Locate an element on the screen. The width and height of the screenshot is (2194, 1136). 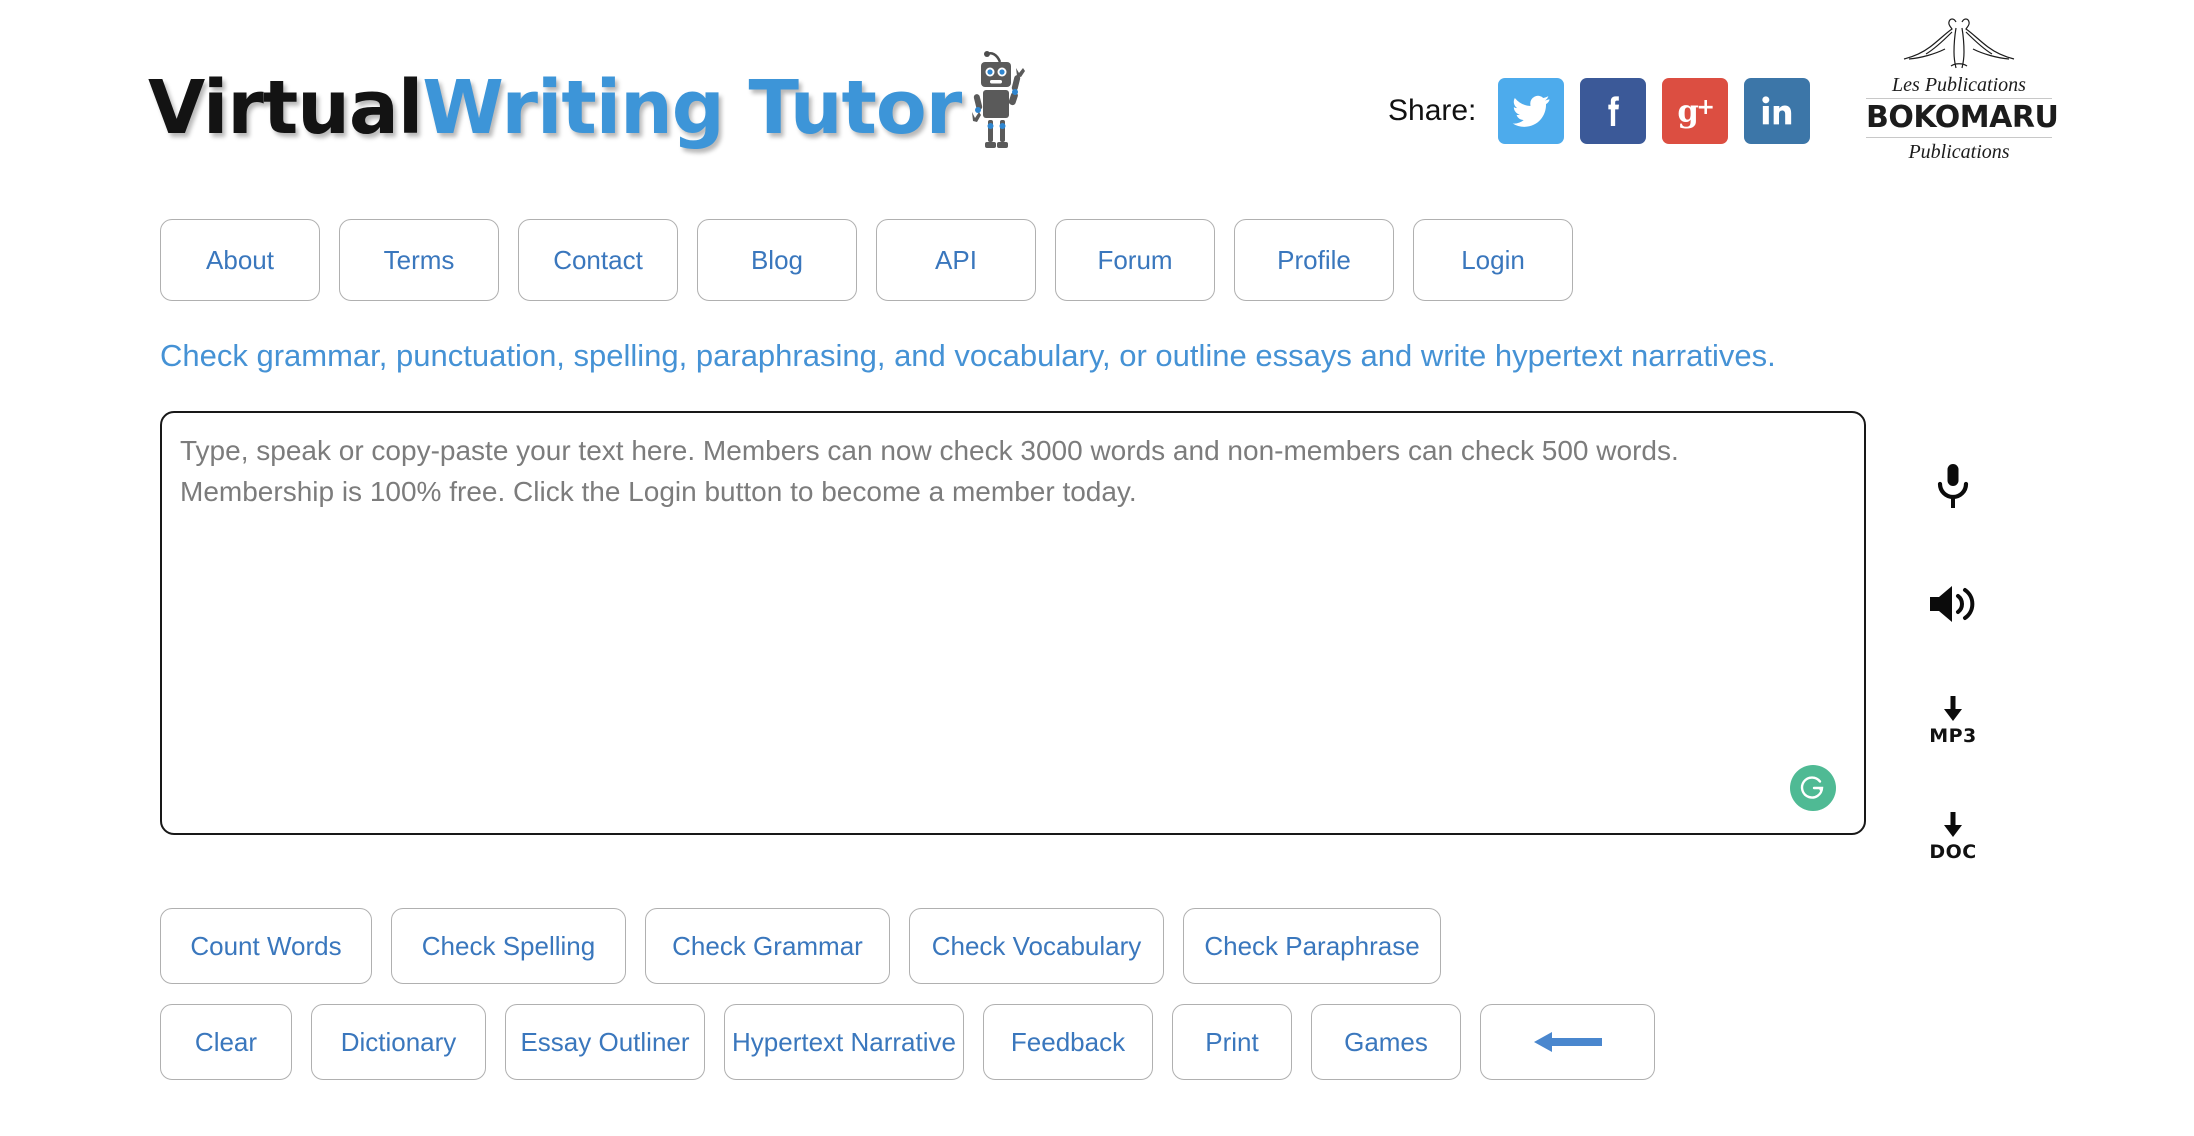
publisher-line-3: Publications is located at coordinates (1959, 151).